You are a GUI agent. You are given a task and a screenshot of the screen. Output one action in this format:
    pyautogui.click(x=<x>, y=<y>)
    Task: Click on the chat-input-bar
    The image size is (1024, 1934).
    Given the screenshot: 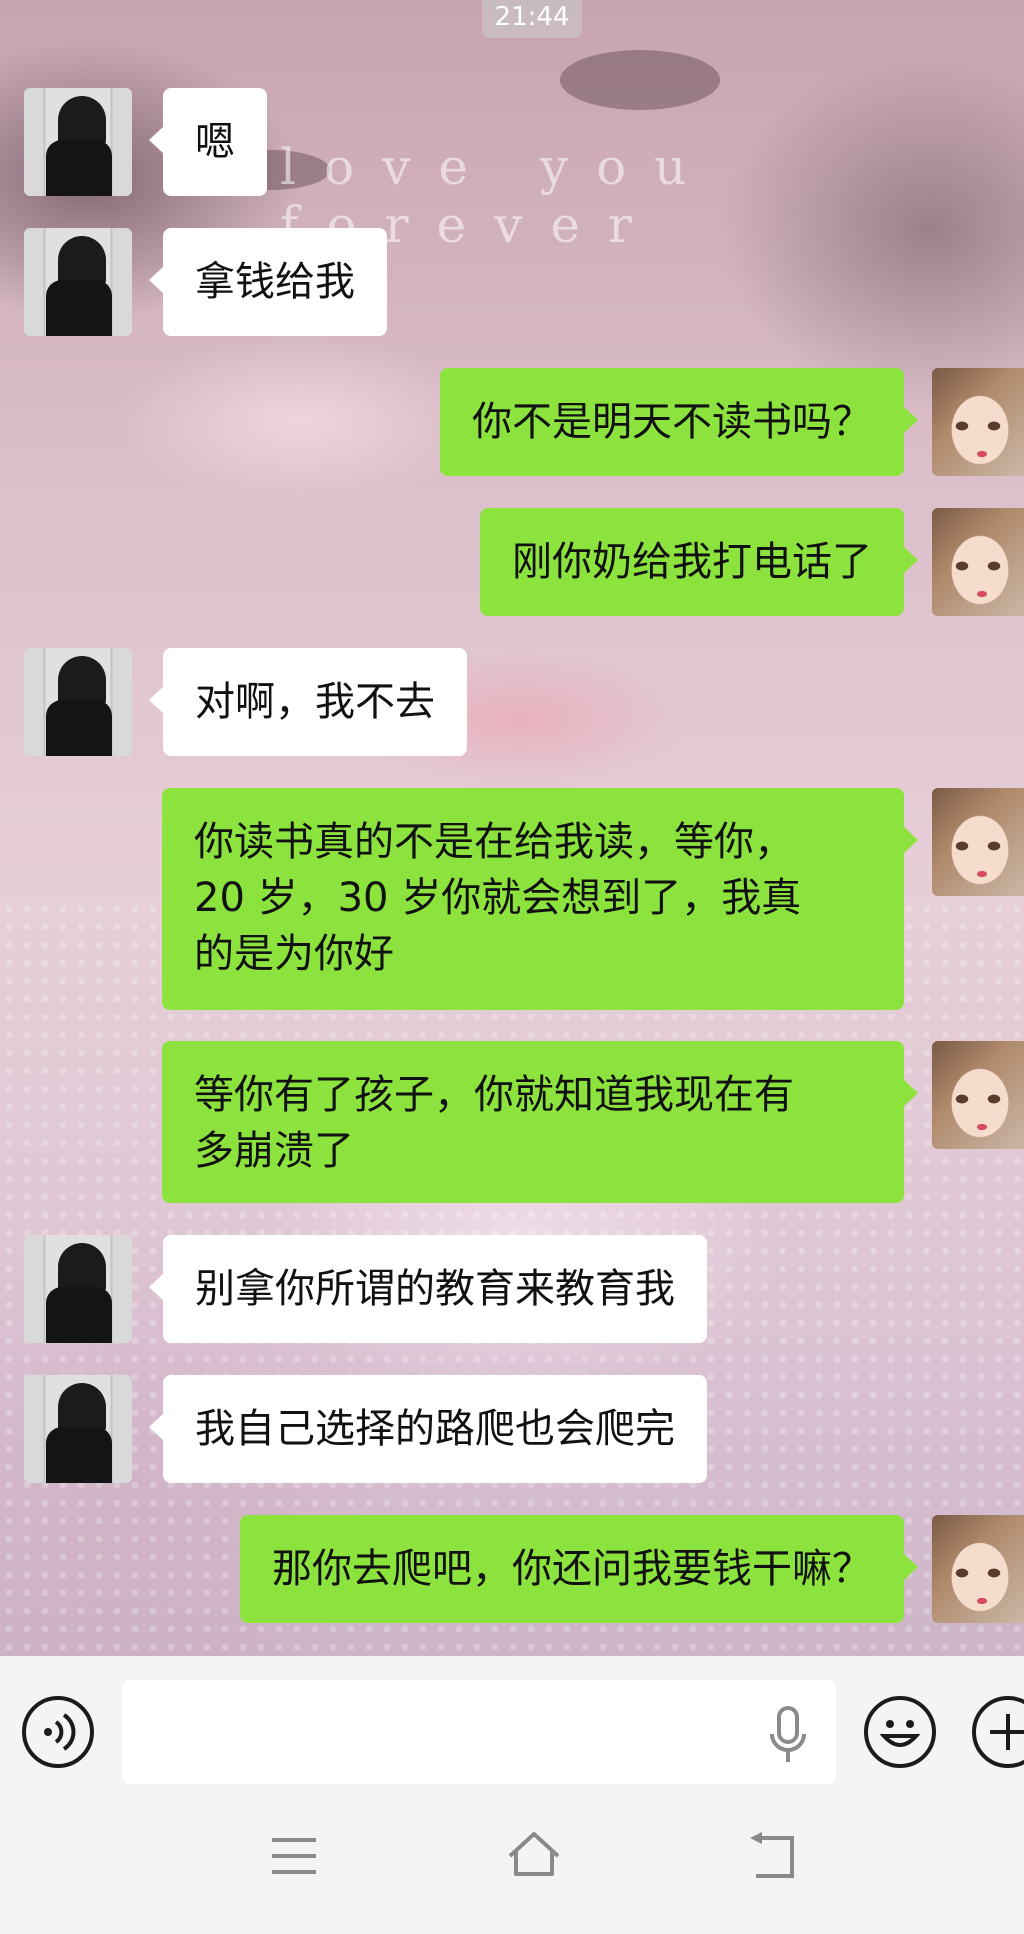 What is the action you would take?
    pyautogui.click(x=512, y=1721)
    